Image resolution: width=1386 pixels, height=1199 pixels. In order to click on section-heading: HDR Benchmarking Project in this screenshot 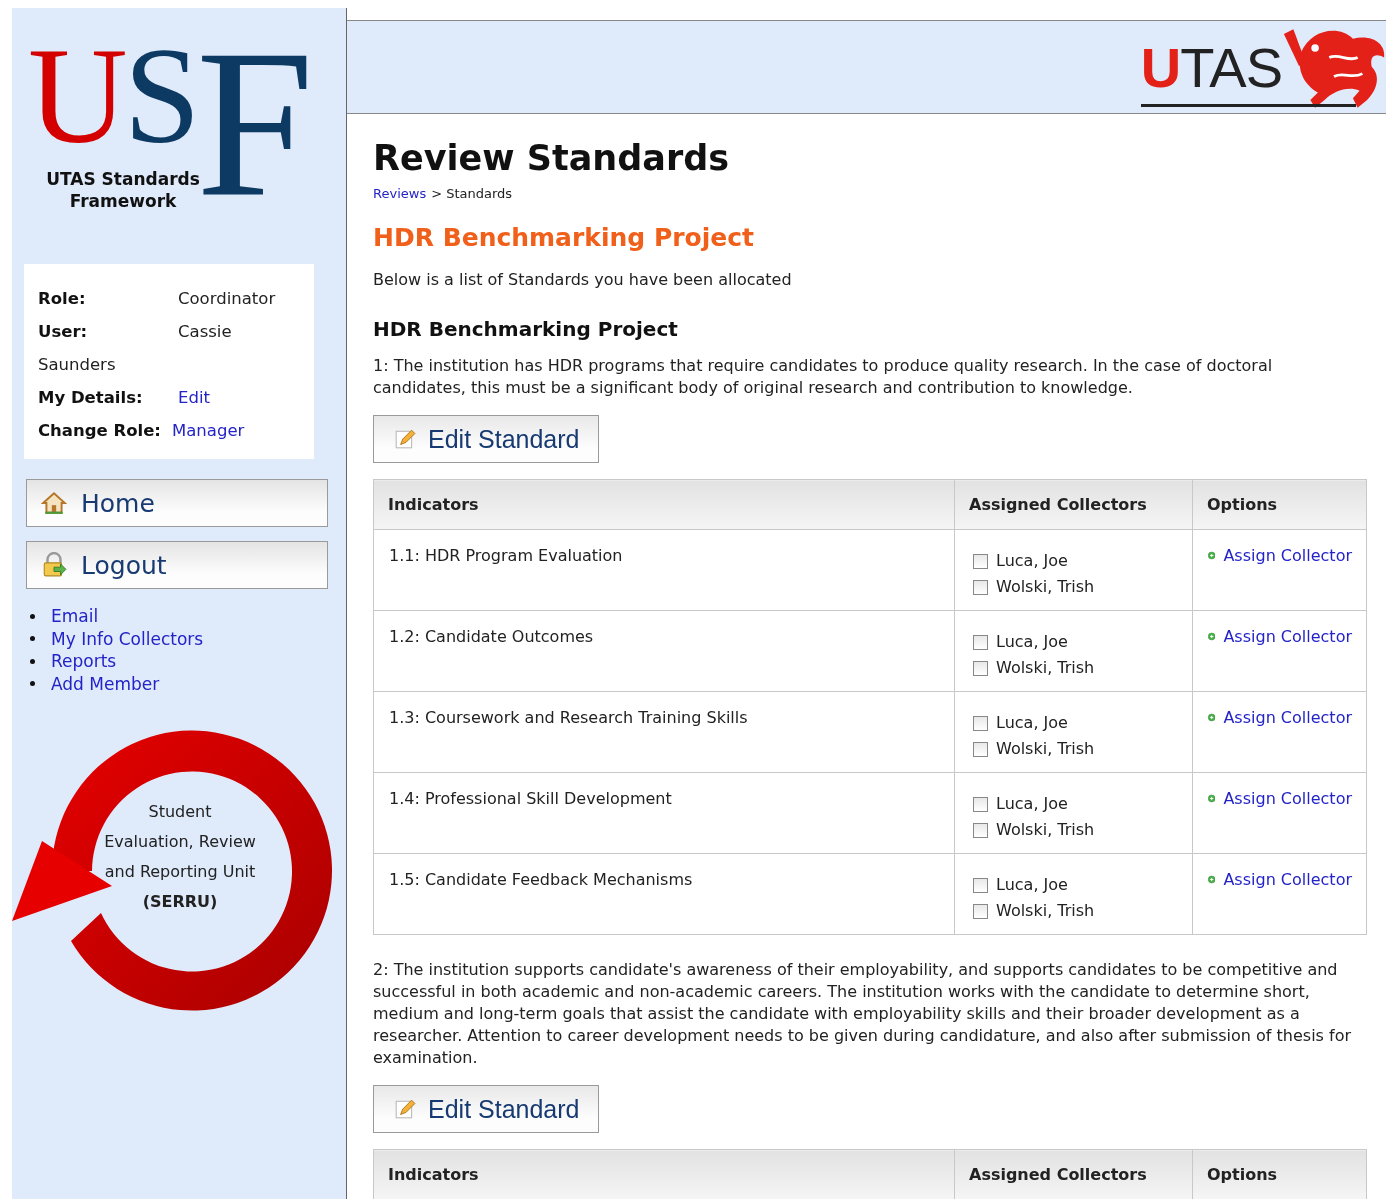, I will do `click(526, 329)`.